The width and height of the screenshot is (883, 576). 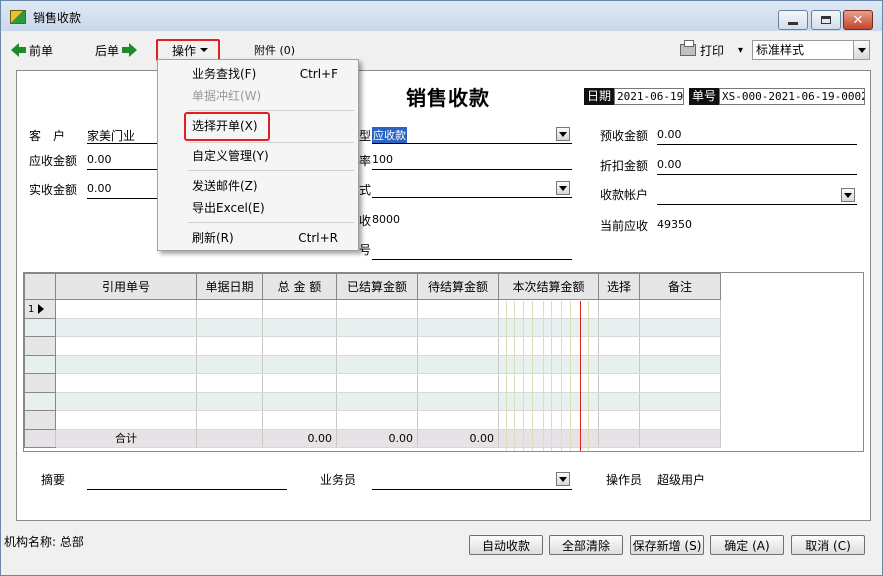 I want to click on rate-field: 100, so click(x=382, y=159).